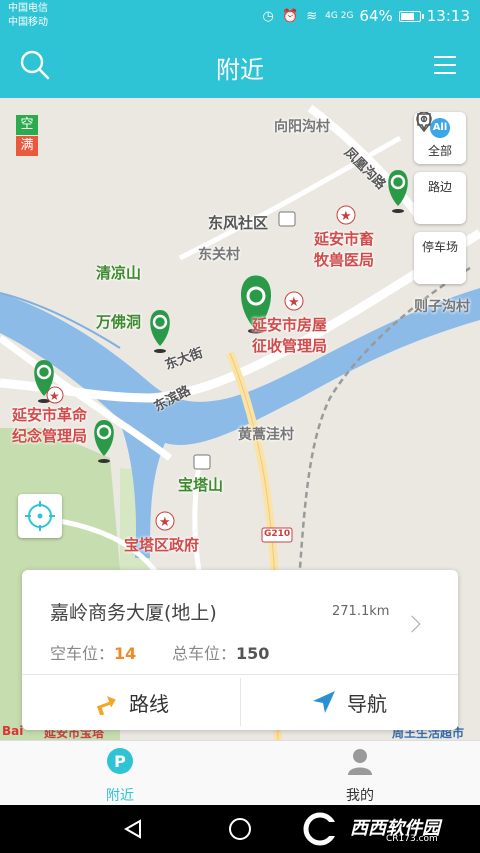  I want to click on map-label: 宝塔山, so click(201, 485).